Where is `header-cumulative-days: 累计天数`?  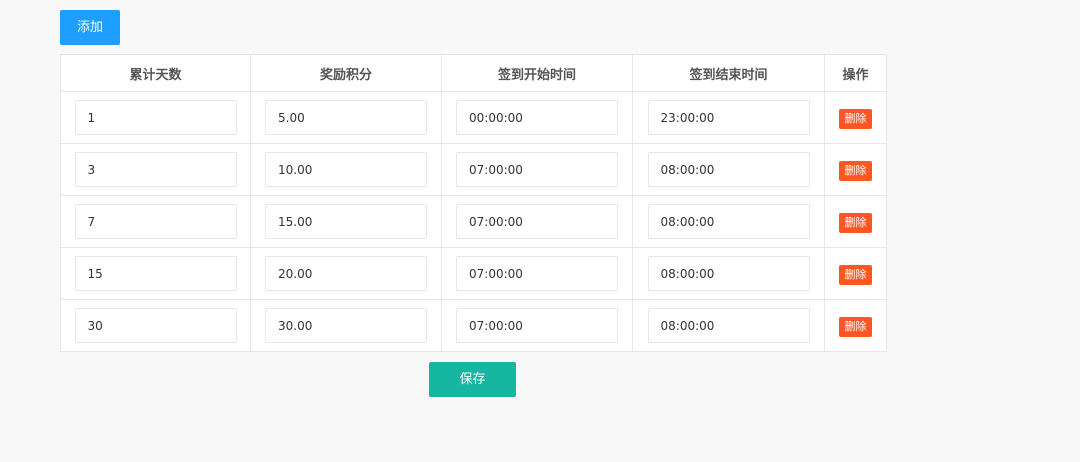 header-cumulative-days: 累计天数 is located at coordinates (155, 73).